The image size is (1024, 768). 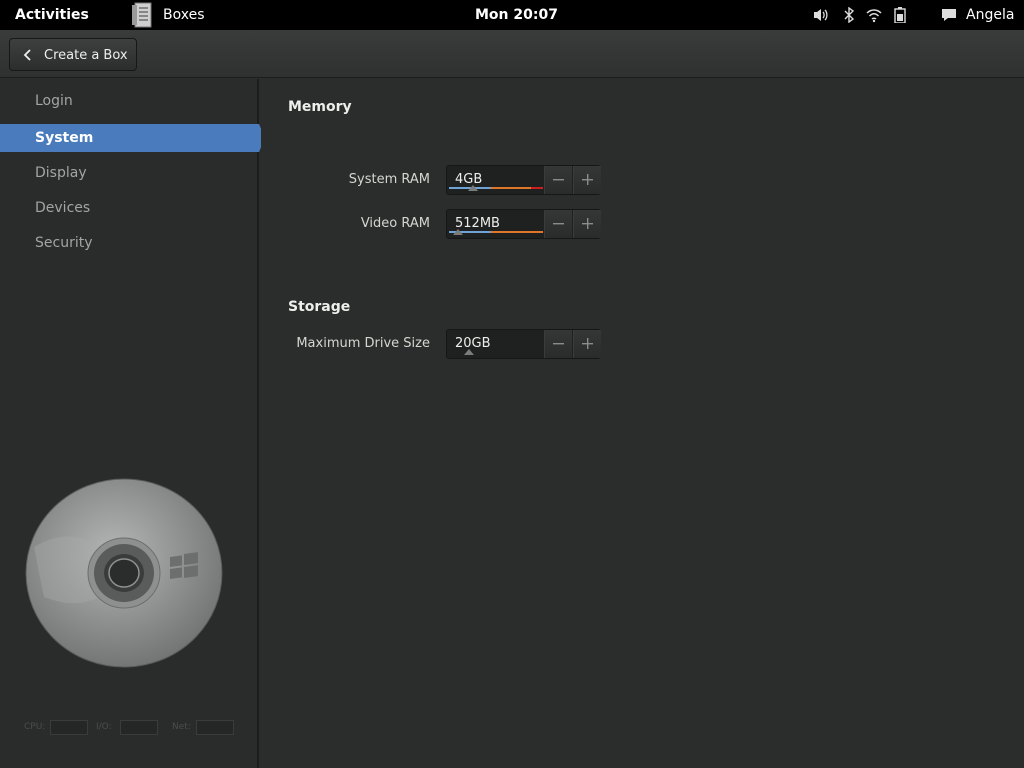 I want to click on bluetooth-icon, so click(x=849, y=15).